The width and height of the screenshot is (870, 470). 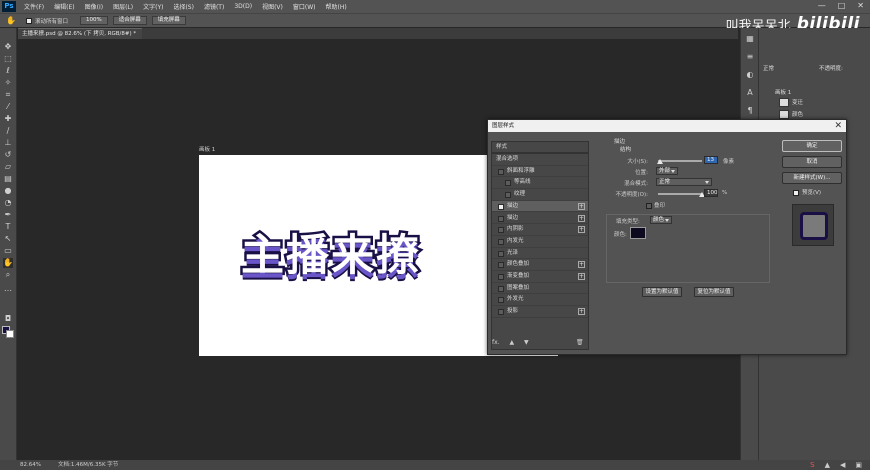 What do you see at coordinates (8, 203) in the screenshot?
I see `dodge-tool-icon: ◔` at bounding box center [8, 203].